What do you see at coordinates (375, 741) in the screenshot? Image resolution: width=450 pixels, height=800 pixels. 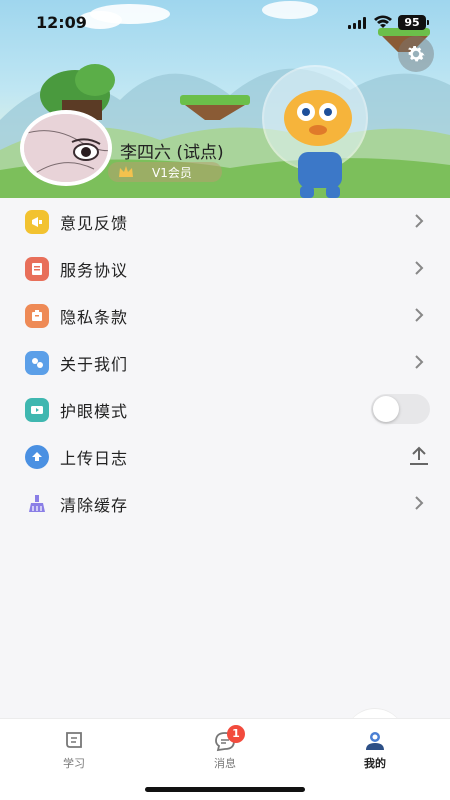 I see `profile-icon` at bounding box center [375, 741].